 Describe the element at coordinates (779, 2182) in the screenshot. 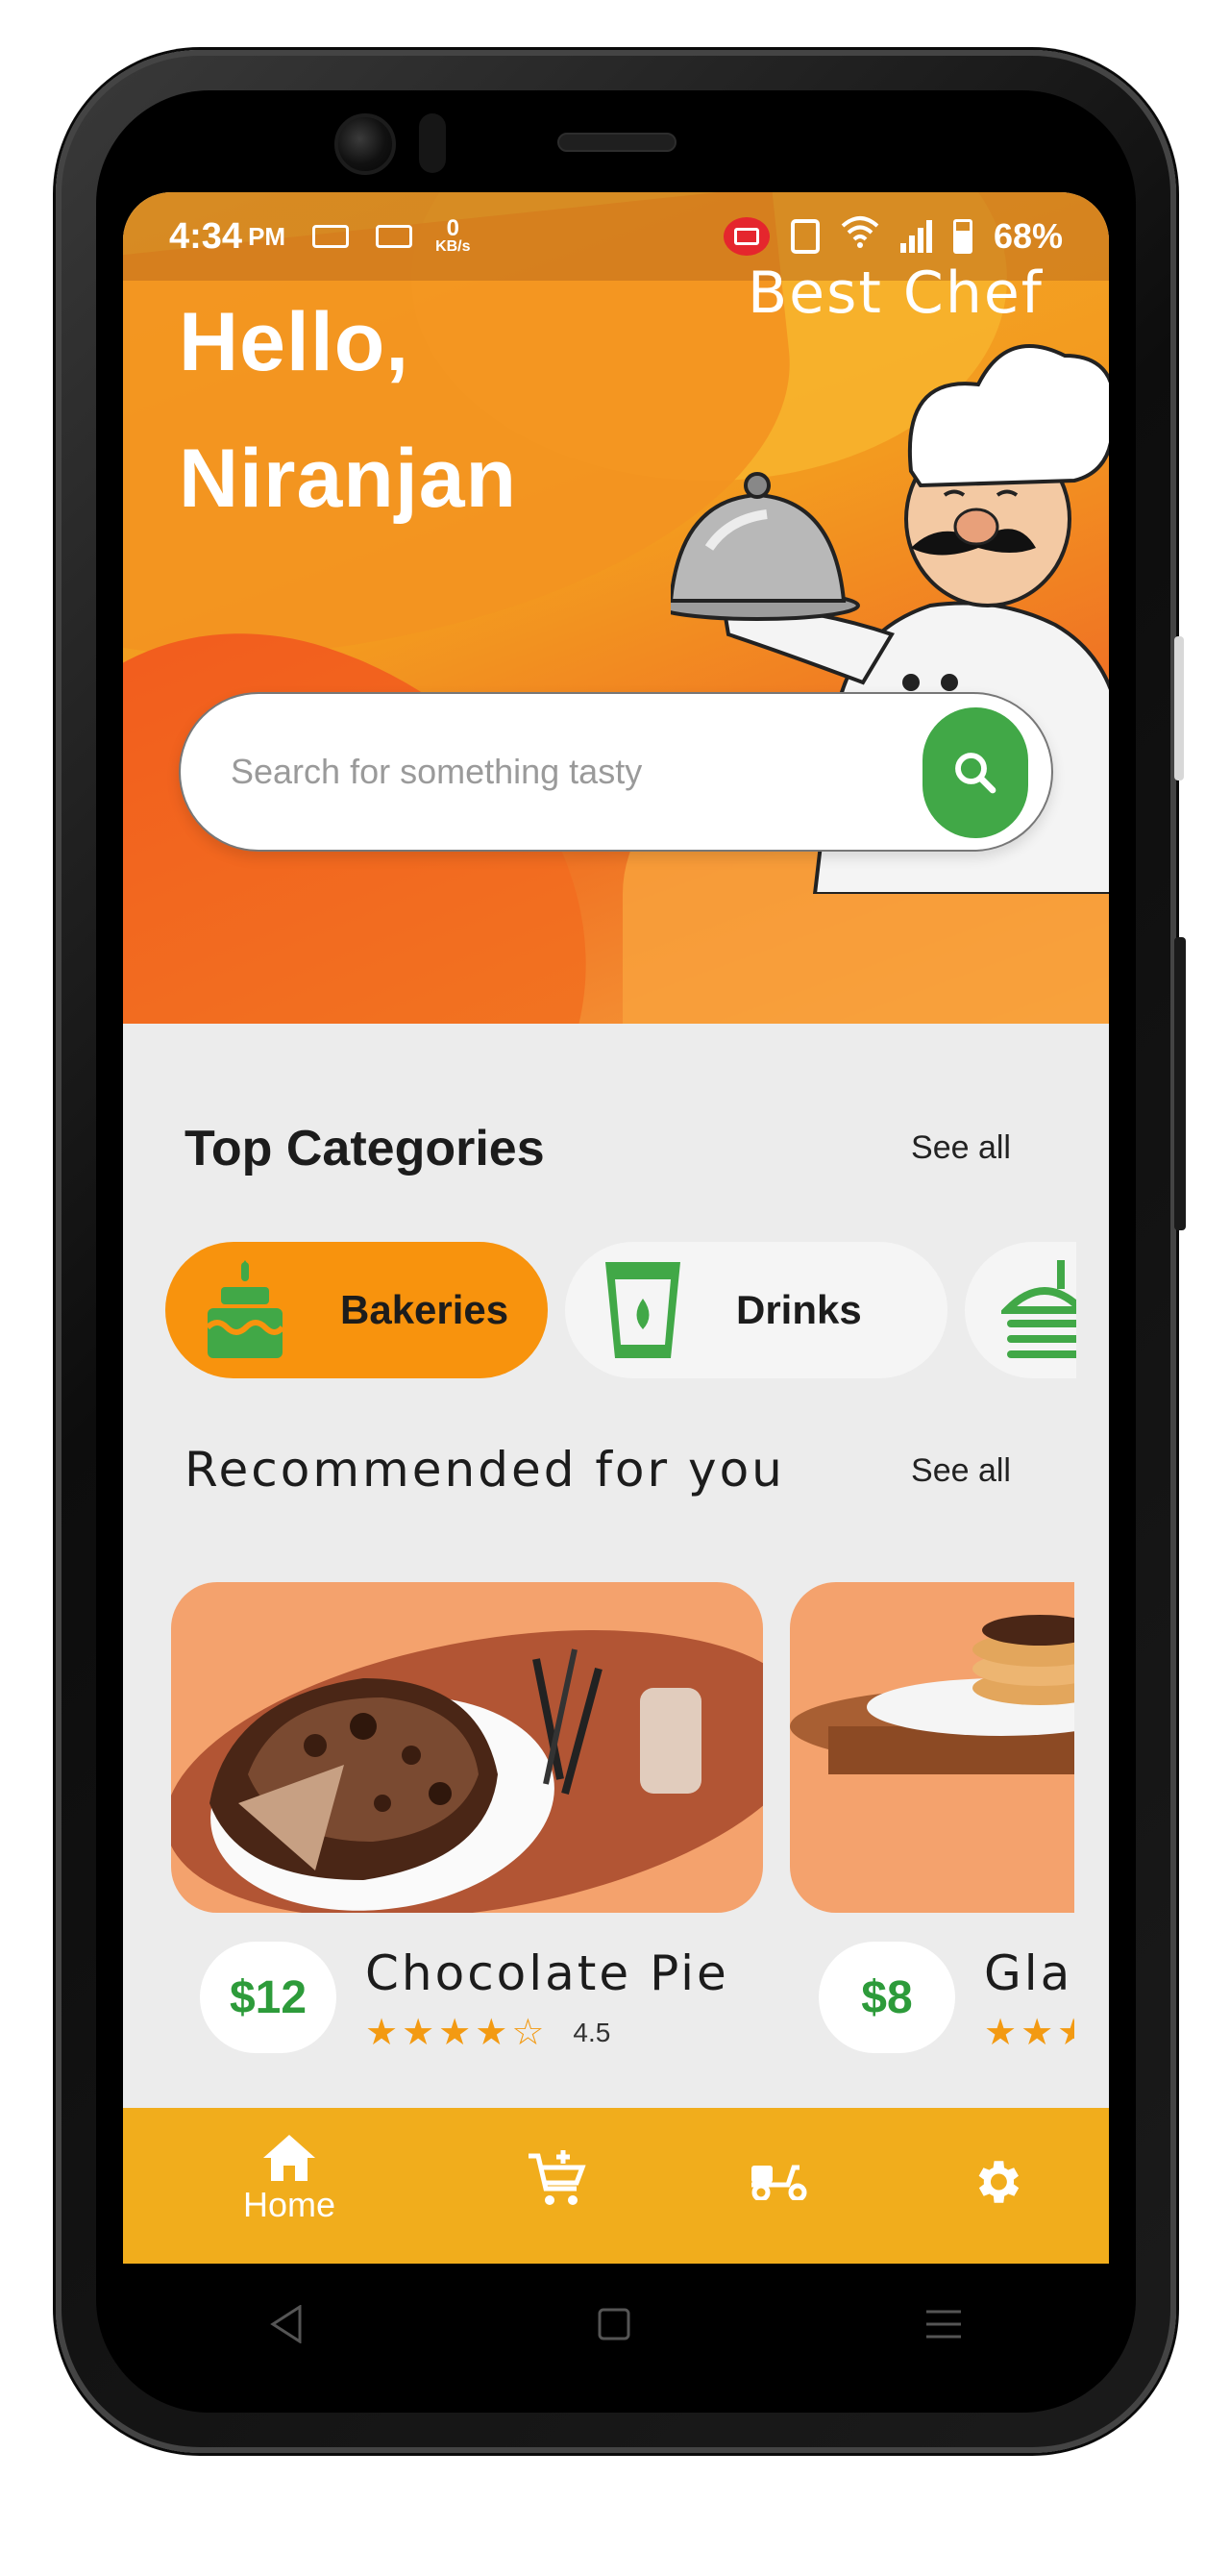

I see `delivery-scooter-icon` at that location.